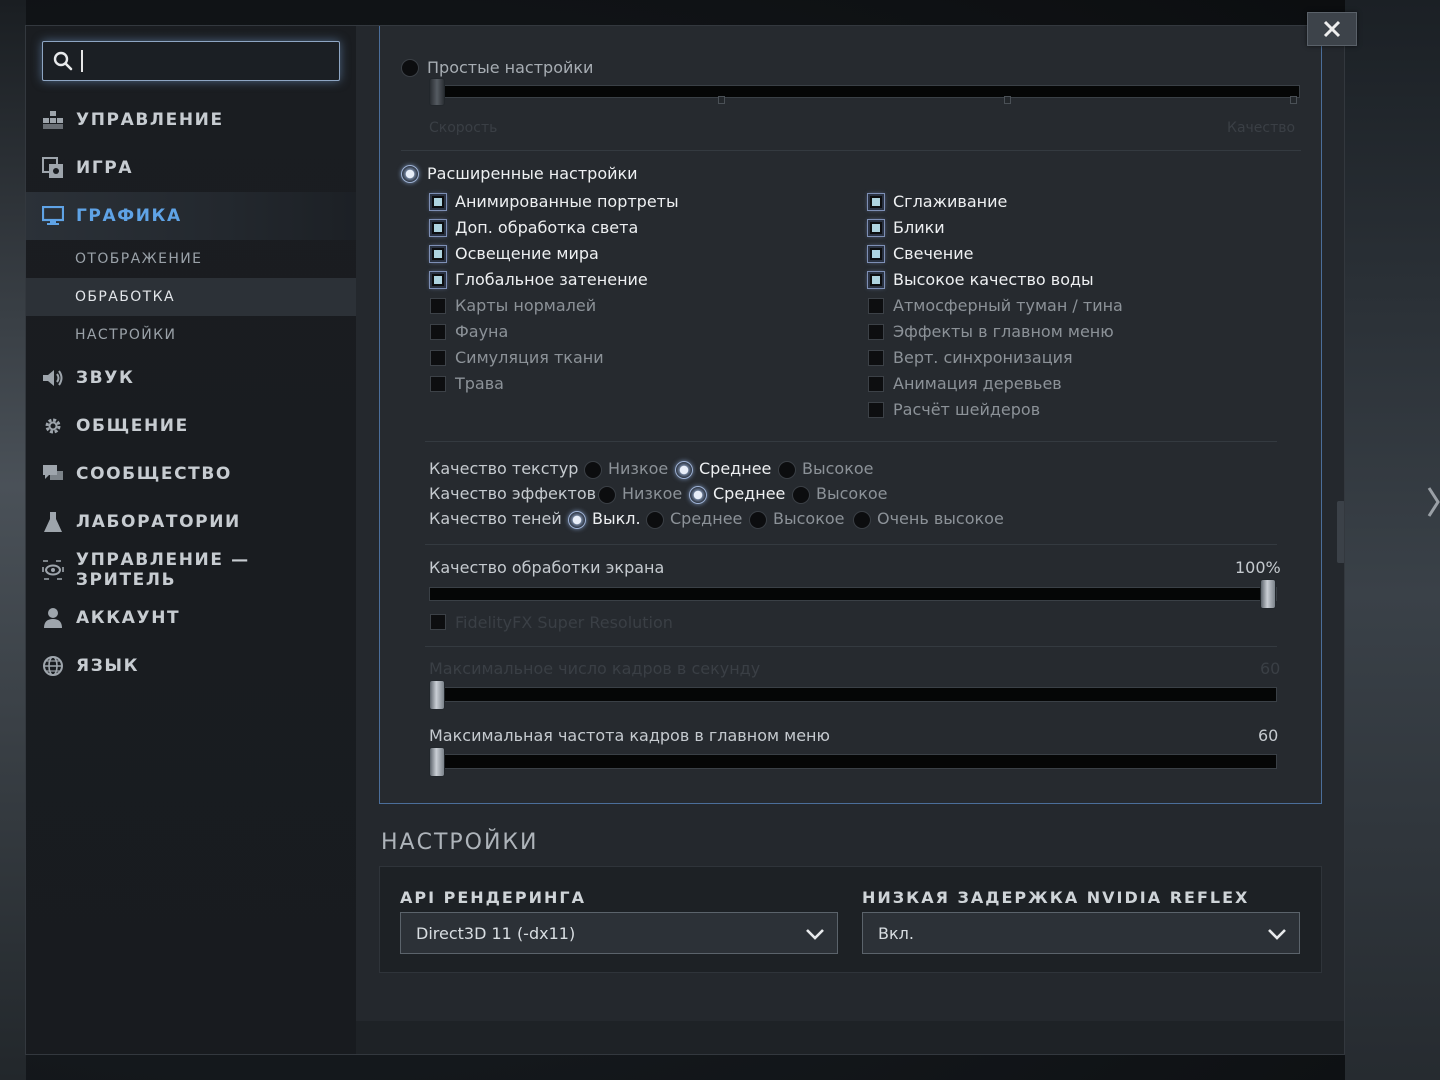 The image size is (1440, 1080). What do you see at coordinates (158, 522) in the screenshot?
I see `sidebar-item-label: ЛАБОРАТОРИИ` at bounding box center [158, 522].